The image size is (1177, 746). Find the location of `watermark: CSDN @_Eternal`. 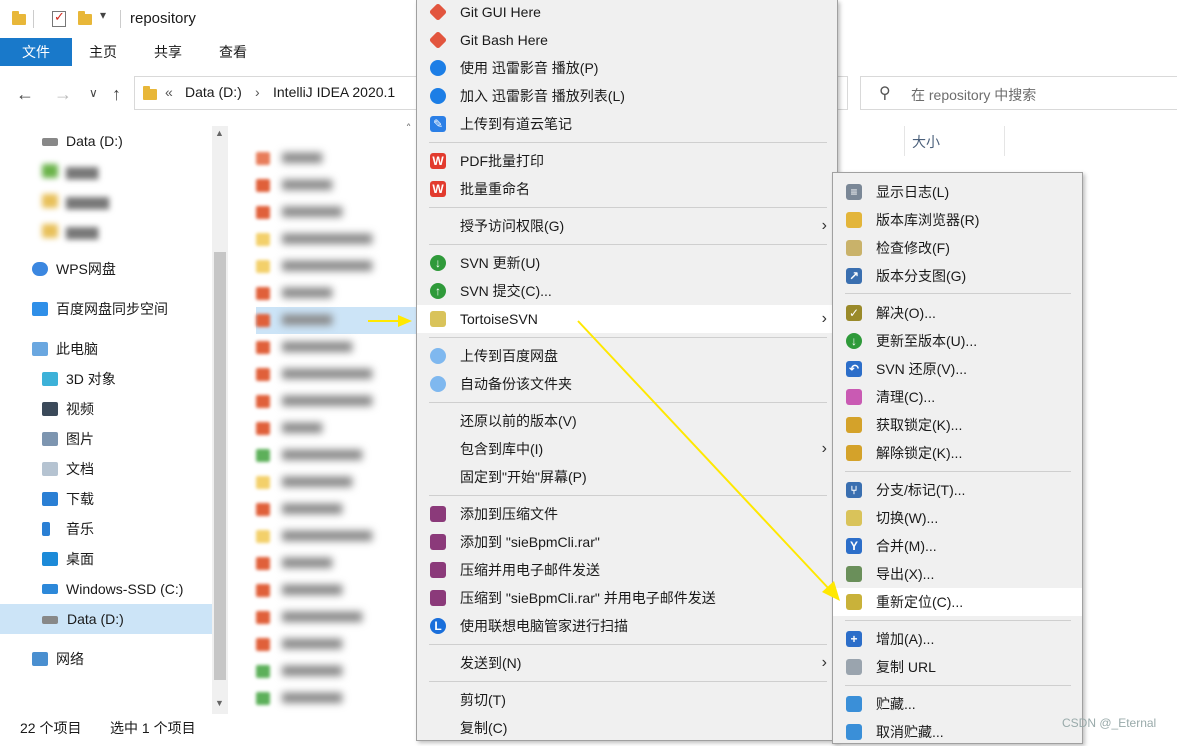

watermark: CSDN @_Eternal is located at coordinates (1109, 723).